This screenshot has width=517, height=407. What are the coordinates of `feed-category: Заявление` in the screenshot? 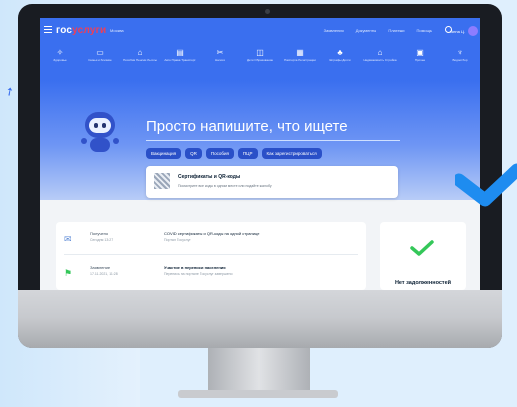 It's located at (100, 267).